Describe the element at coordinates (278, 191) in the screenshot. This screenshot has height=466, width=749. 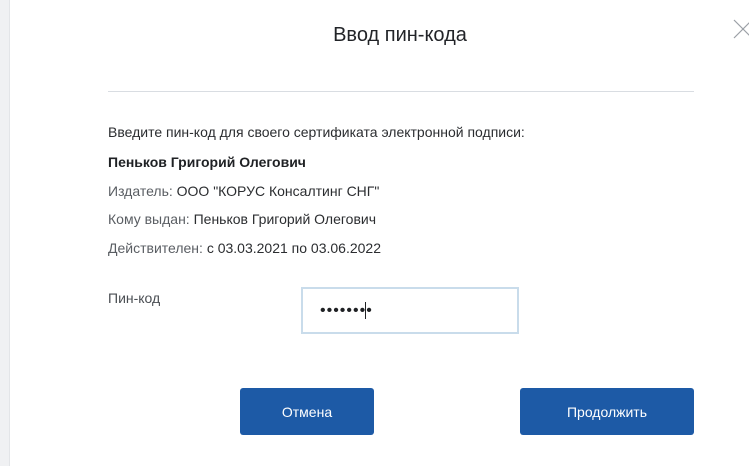
I see `issuer-value: ООО "КОРУС Консалтинг СНГ"` at that location.